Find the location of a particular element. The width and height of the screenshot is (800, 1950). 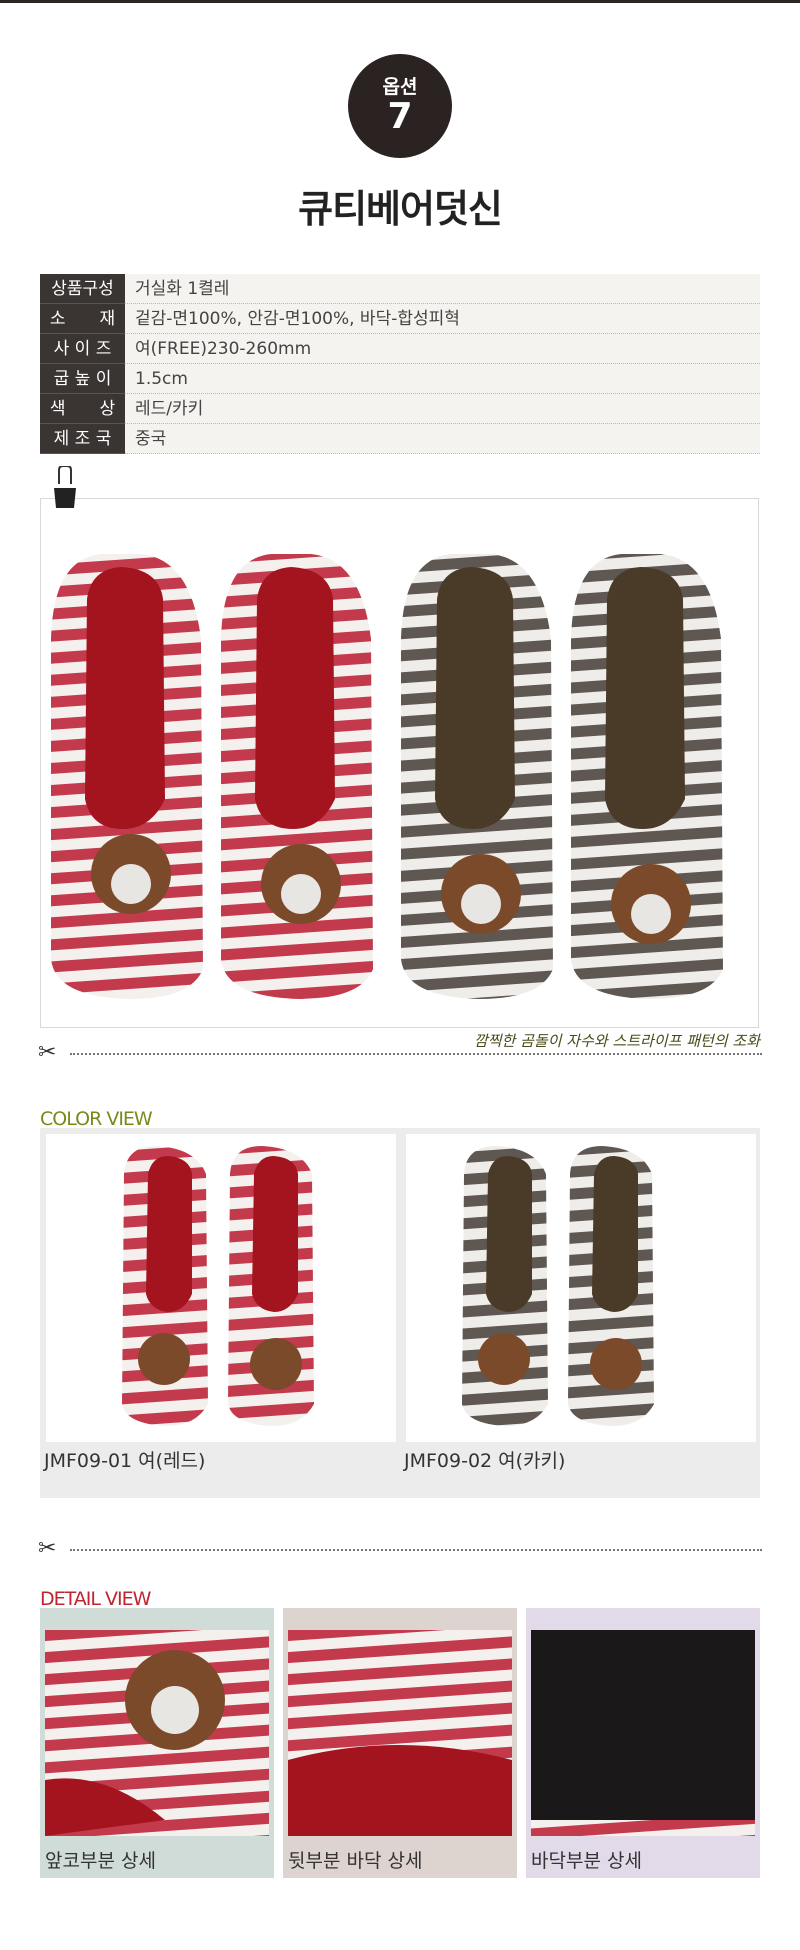

spec-key: 굽 높 이 is located at coordinates (82, 379).